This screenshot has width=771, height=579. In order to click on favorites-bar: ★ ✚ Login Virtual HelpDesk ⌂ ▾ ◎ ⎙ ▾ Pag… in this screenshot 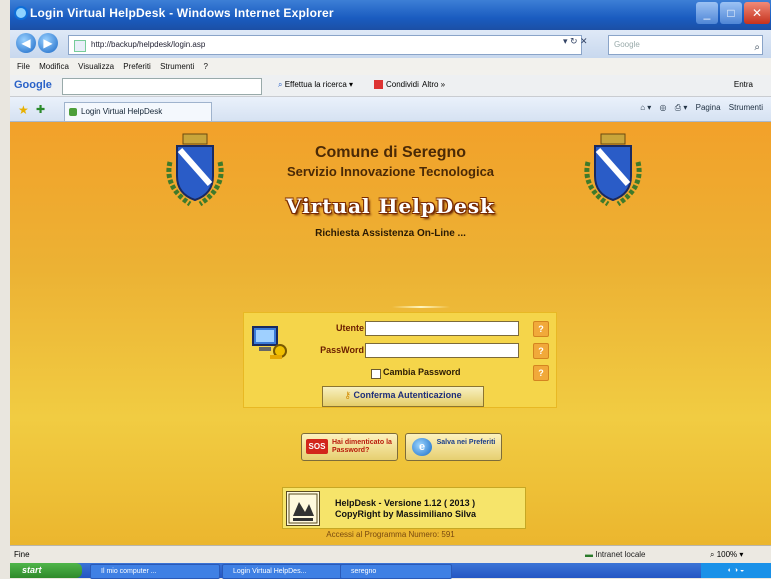, I will do `click(390, 109)`.